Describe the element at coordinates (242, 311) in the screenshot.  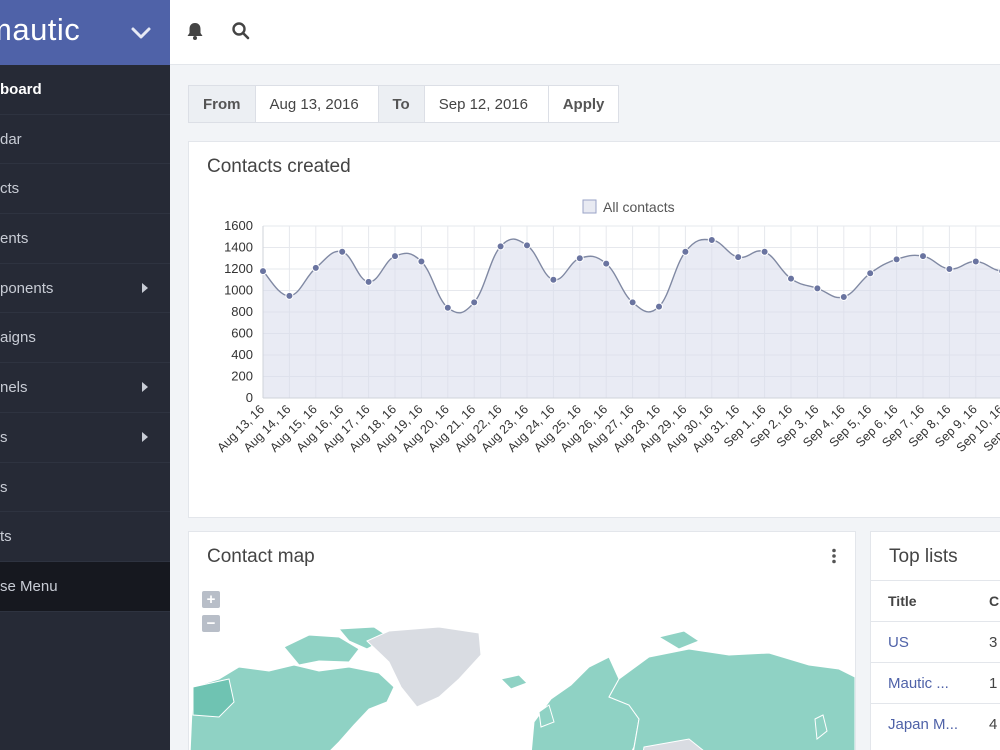
I see `y-tick-label: 800` at that location.